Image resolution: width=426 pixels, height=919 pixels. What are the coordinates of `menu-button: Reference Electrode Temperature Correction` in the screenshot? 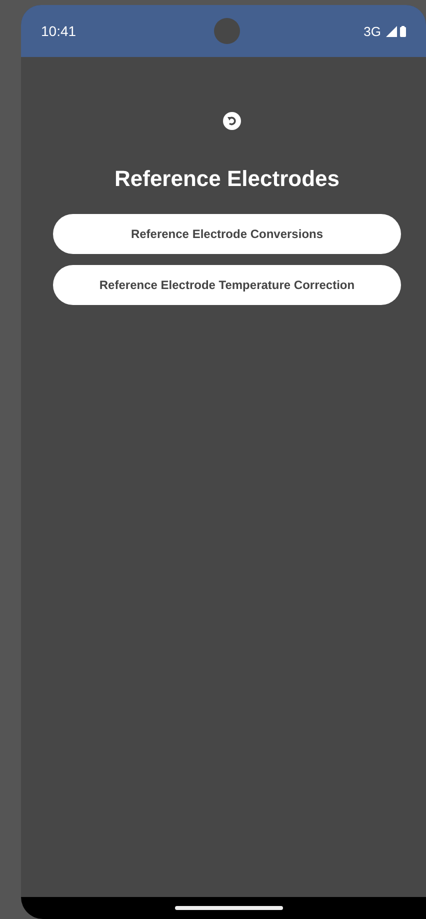 It's located at (227, 285).